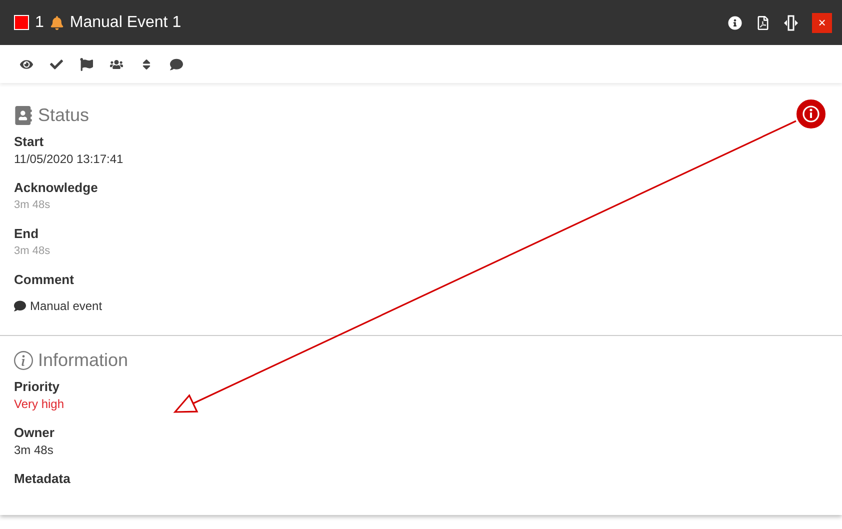 The image size is (842, 529). What do you see at coordinates (43, 479) in the screenshot?
I see `field-label: Metadata` at bounding box center [43, 479].